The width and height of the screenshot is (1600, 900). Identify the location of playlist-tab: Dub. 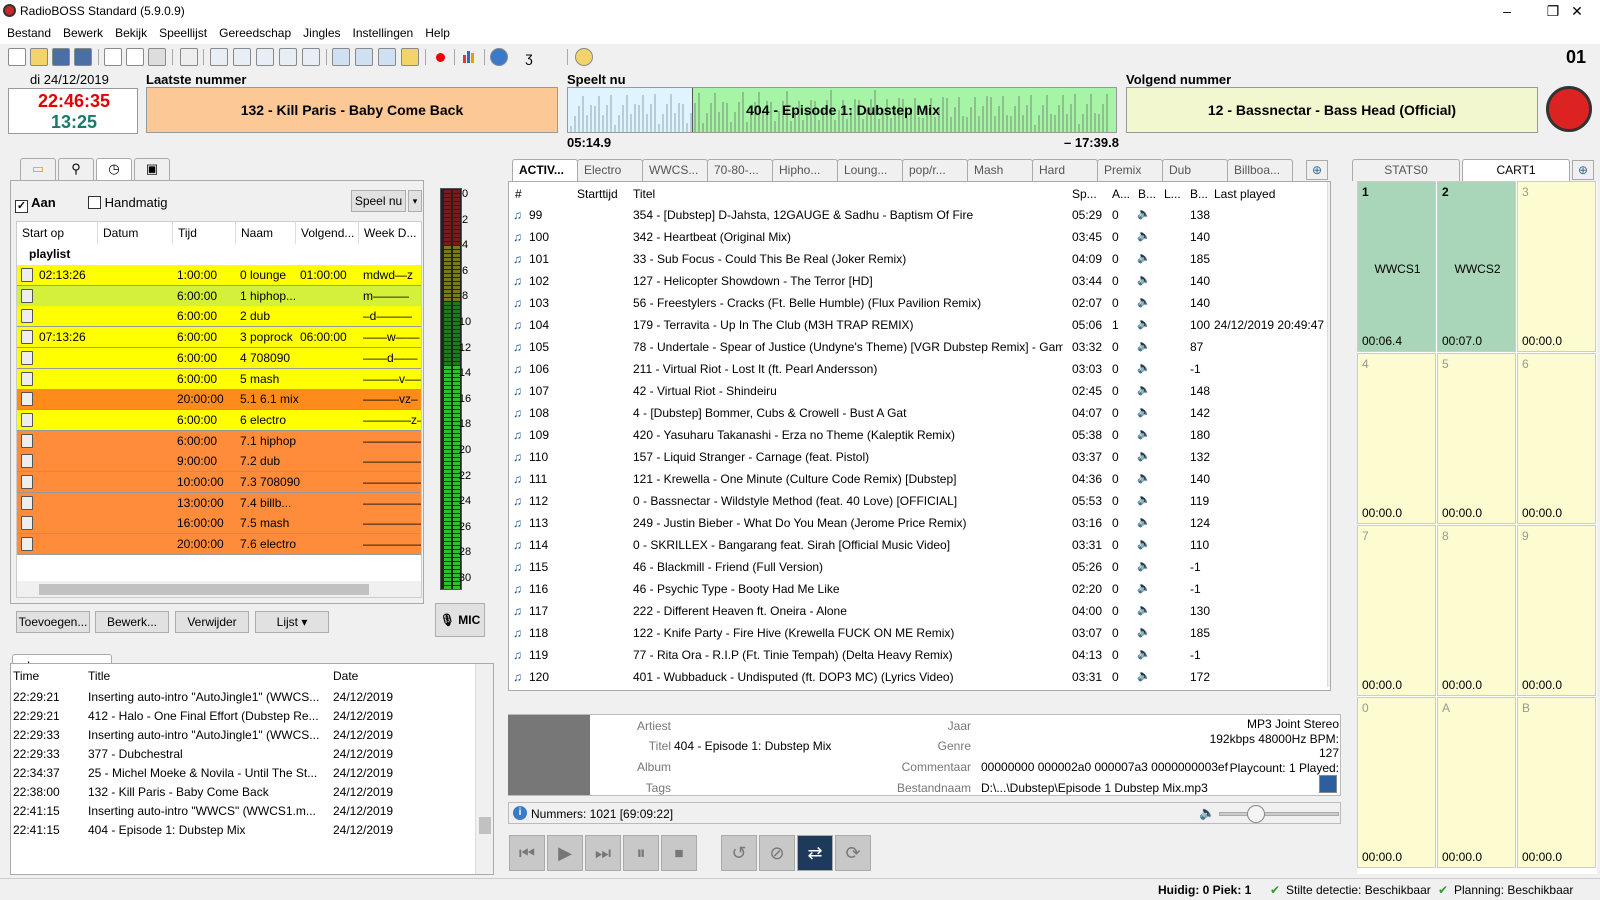
(1195, 170).